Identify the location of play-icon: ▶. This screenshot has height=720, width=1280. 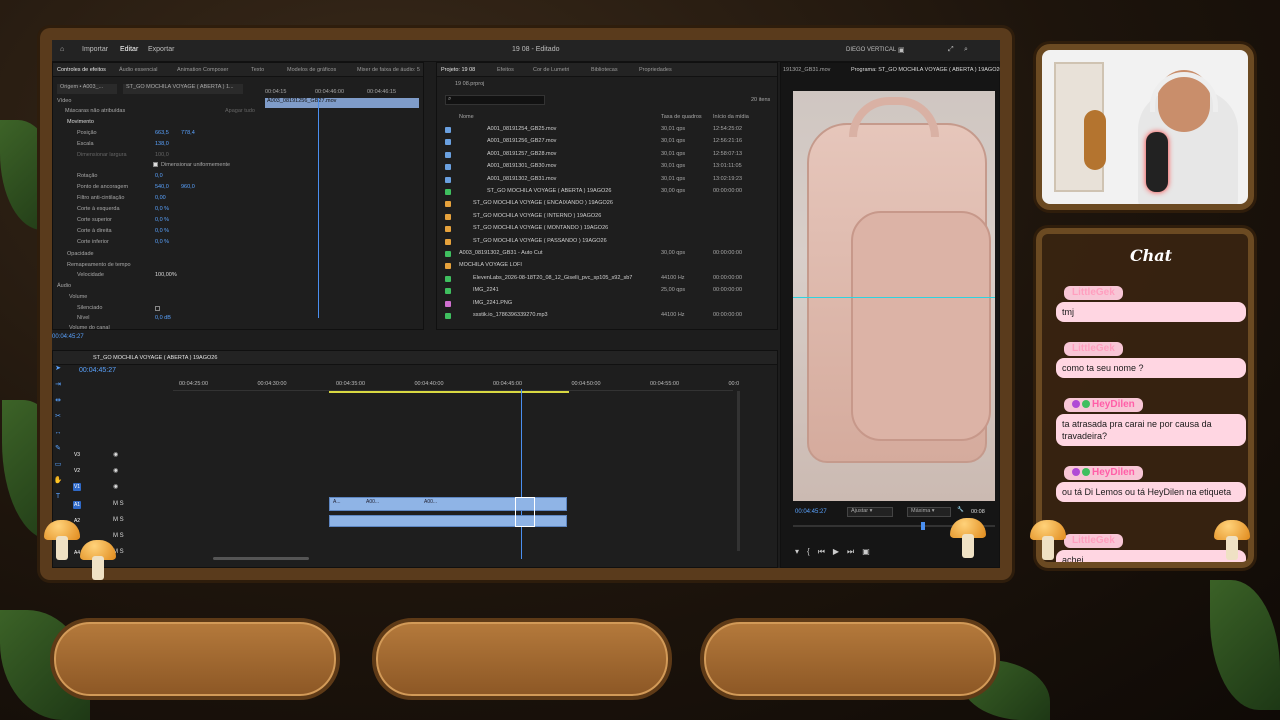
(840, 551).